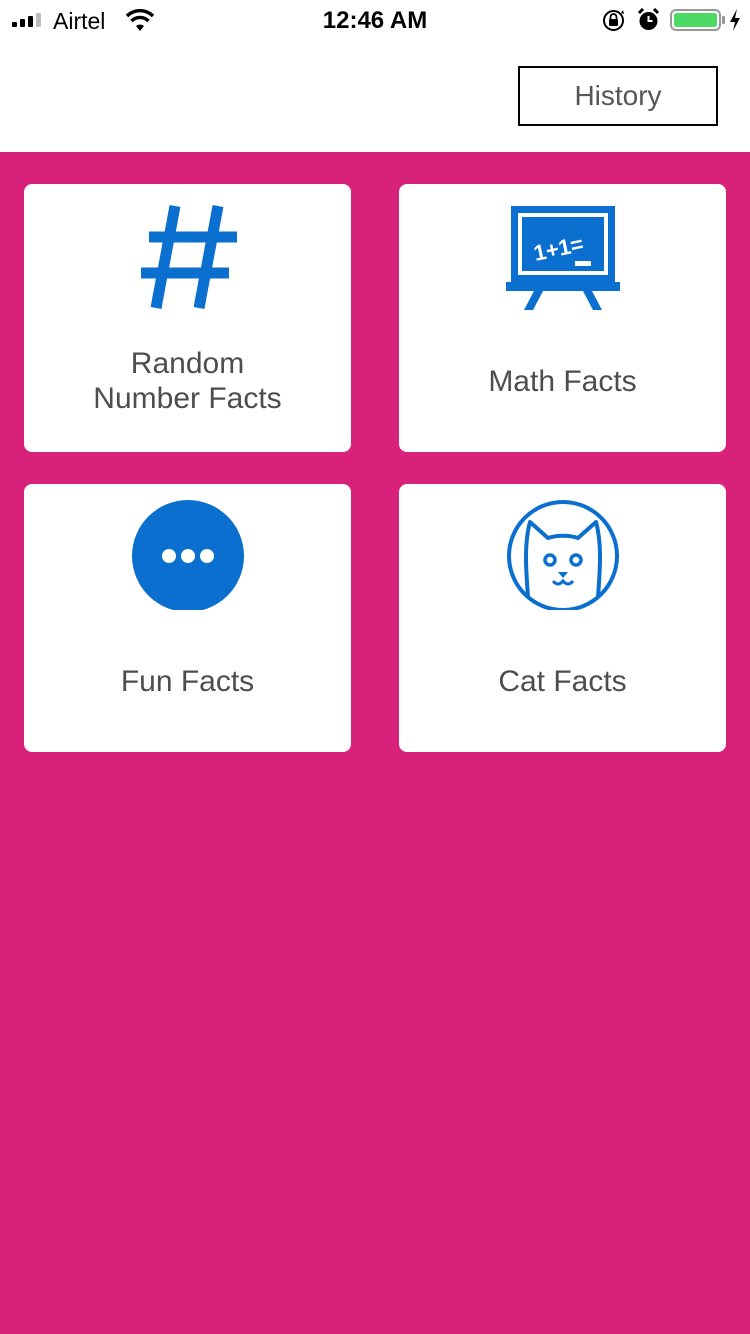 This screenshot has height=1334, width=750. What do you see at coordinates (735, 20) in the screenshot?
I see `charging-icon` at bounding box center [735, 20].